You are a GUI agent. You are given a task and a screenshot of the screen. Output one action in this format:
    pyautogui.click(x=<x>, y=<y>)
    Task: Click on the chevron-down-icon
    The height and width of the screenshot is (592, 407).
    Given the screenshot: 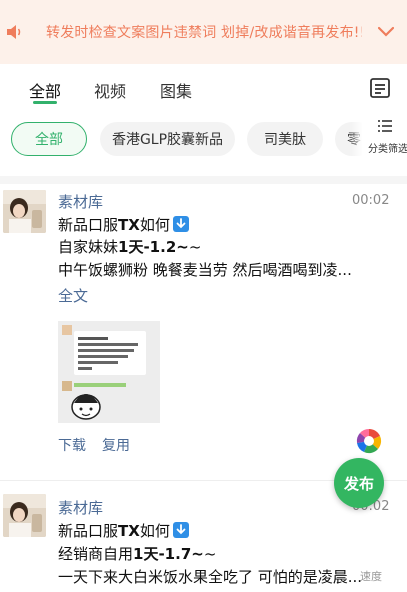 What is the action you would take?
    pyautogui.click(x=386, y=32)
    